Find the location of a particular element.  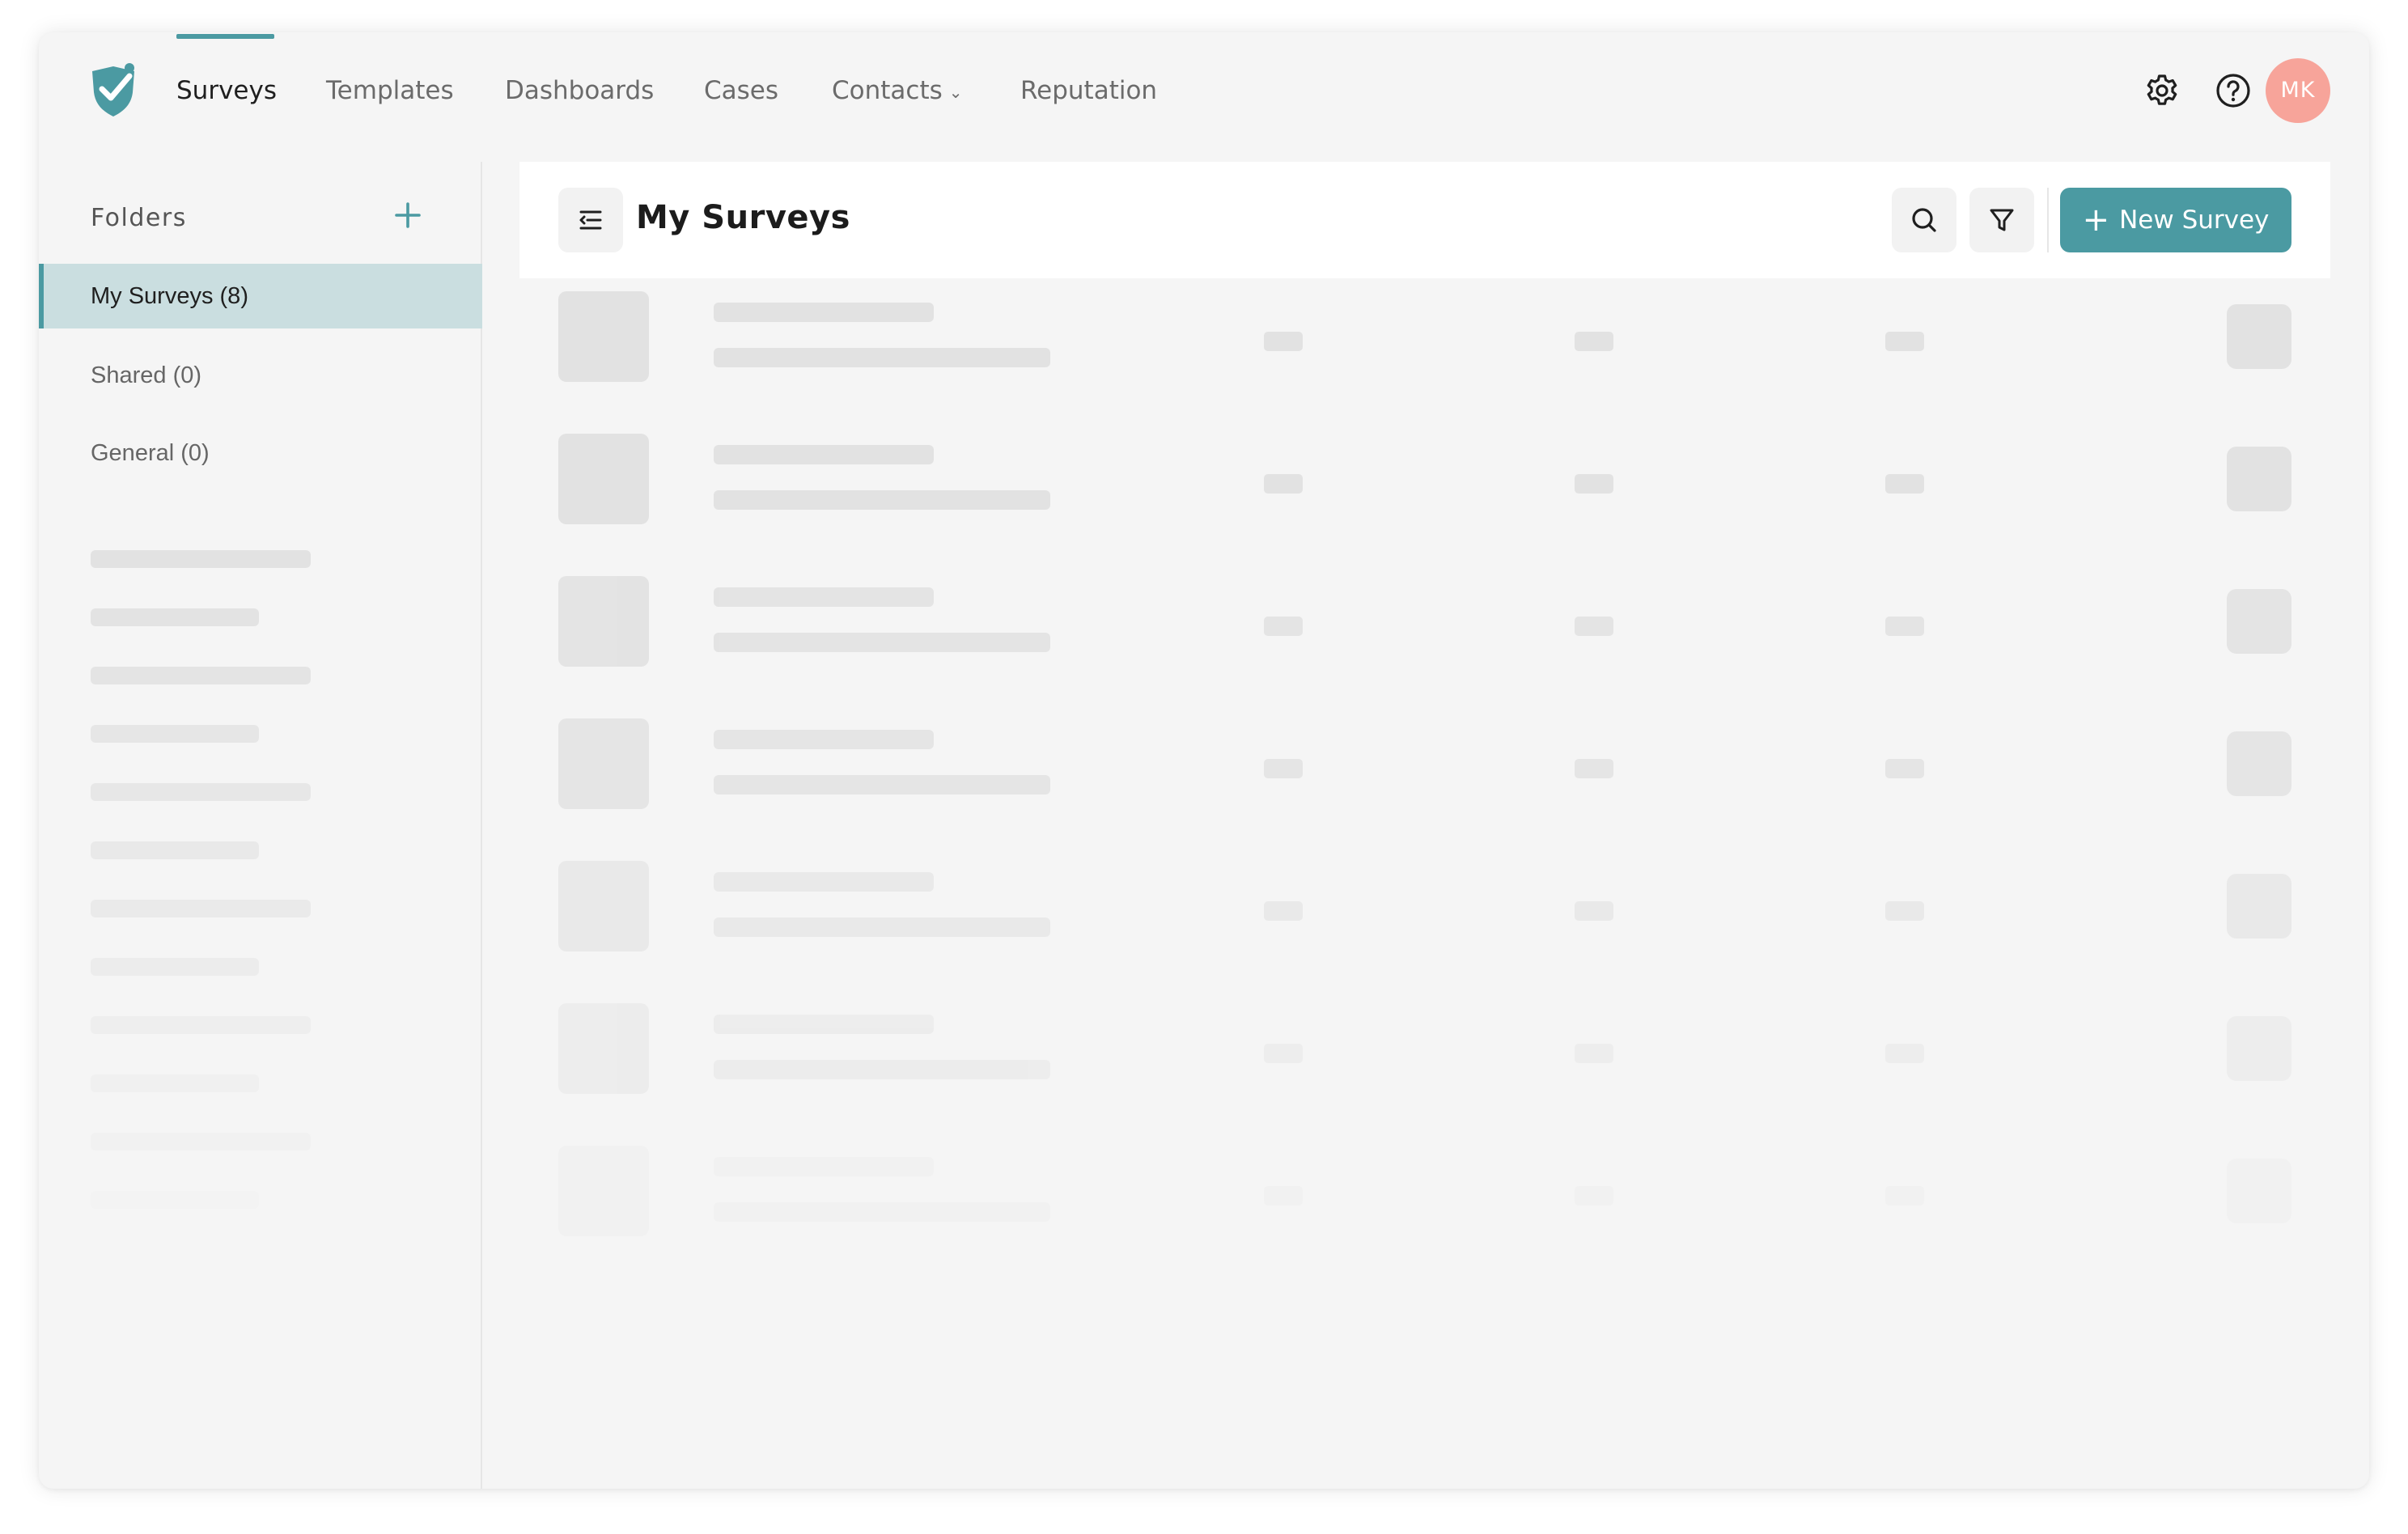

help-icon is located at coordinates (2233, 90).